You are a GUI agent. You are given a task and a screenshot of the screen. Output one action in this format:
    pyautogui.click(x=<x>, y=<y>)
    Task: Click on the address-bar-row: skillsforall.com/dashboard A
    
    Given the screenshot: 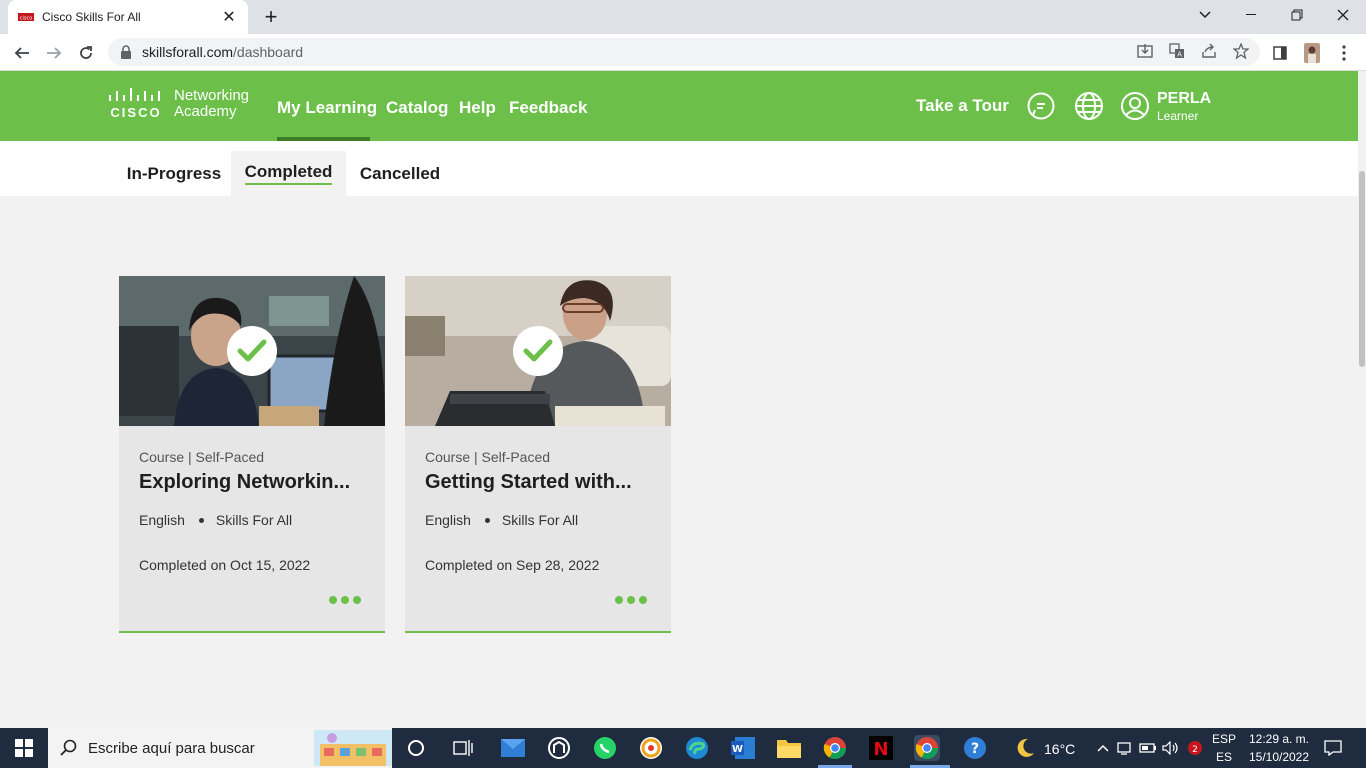 What is the action you would take?
    pyautogui.click(x=683, y=52)
    